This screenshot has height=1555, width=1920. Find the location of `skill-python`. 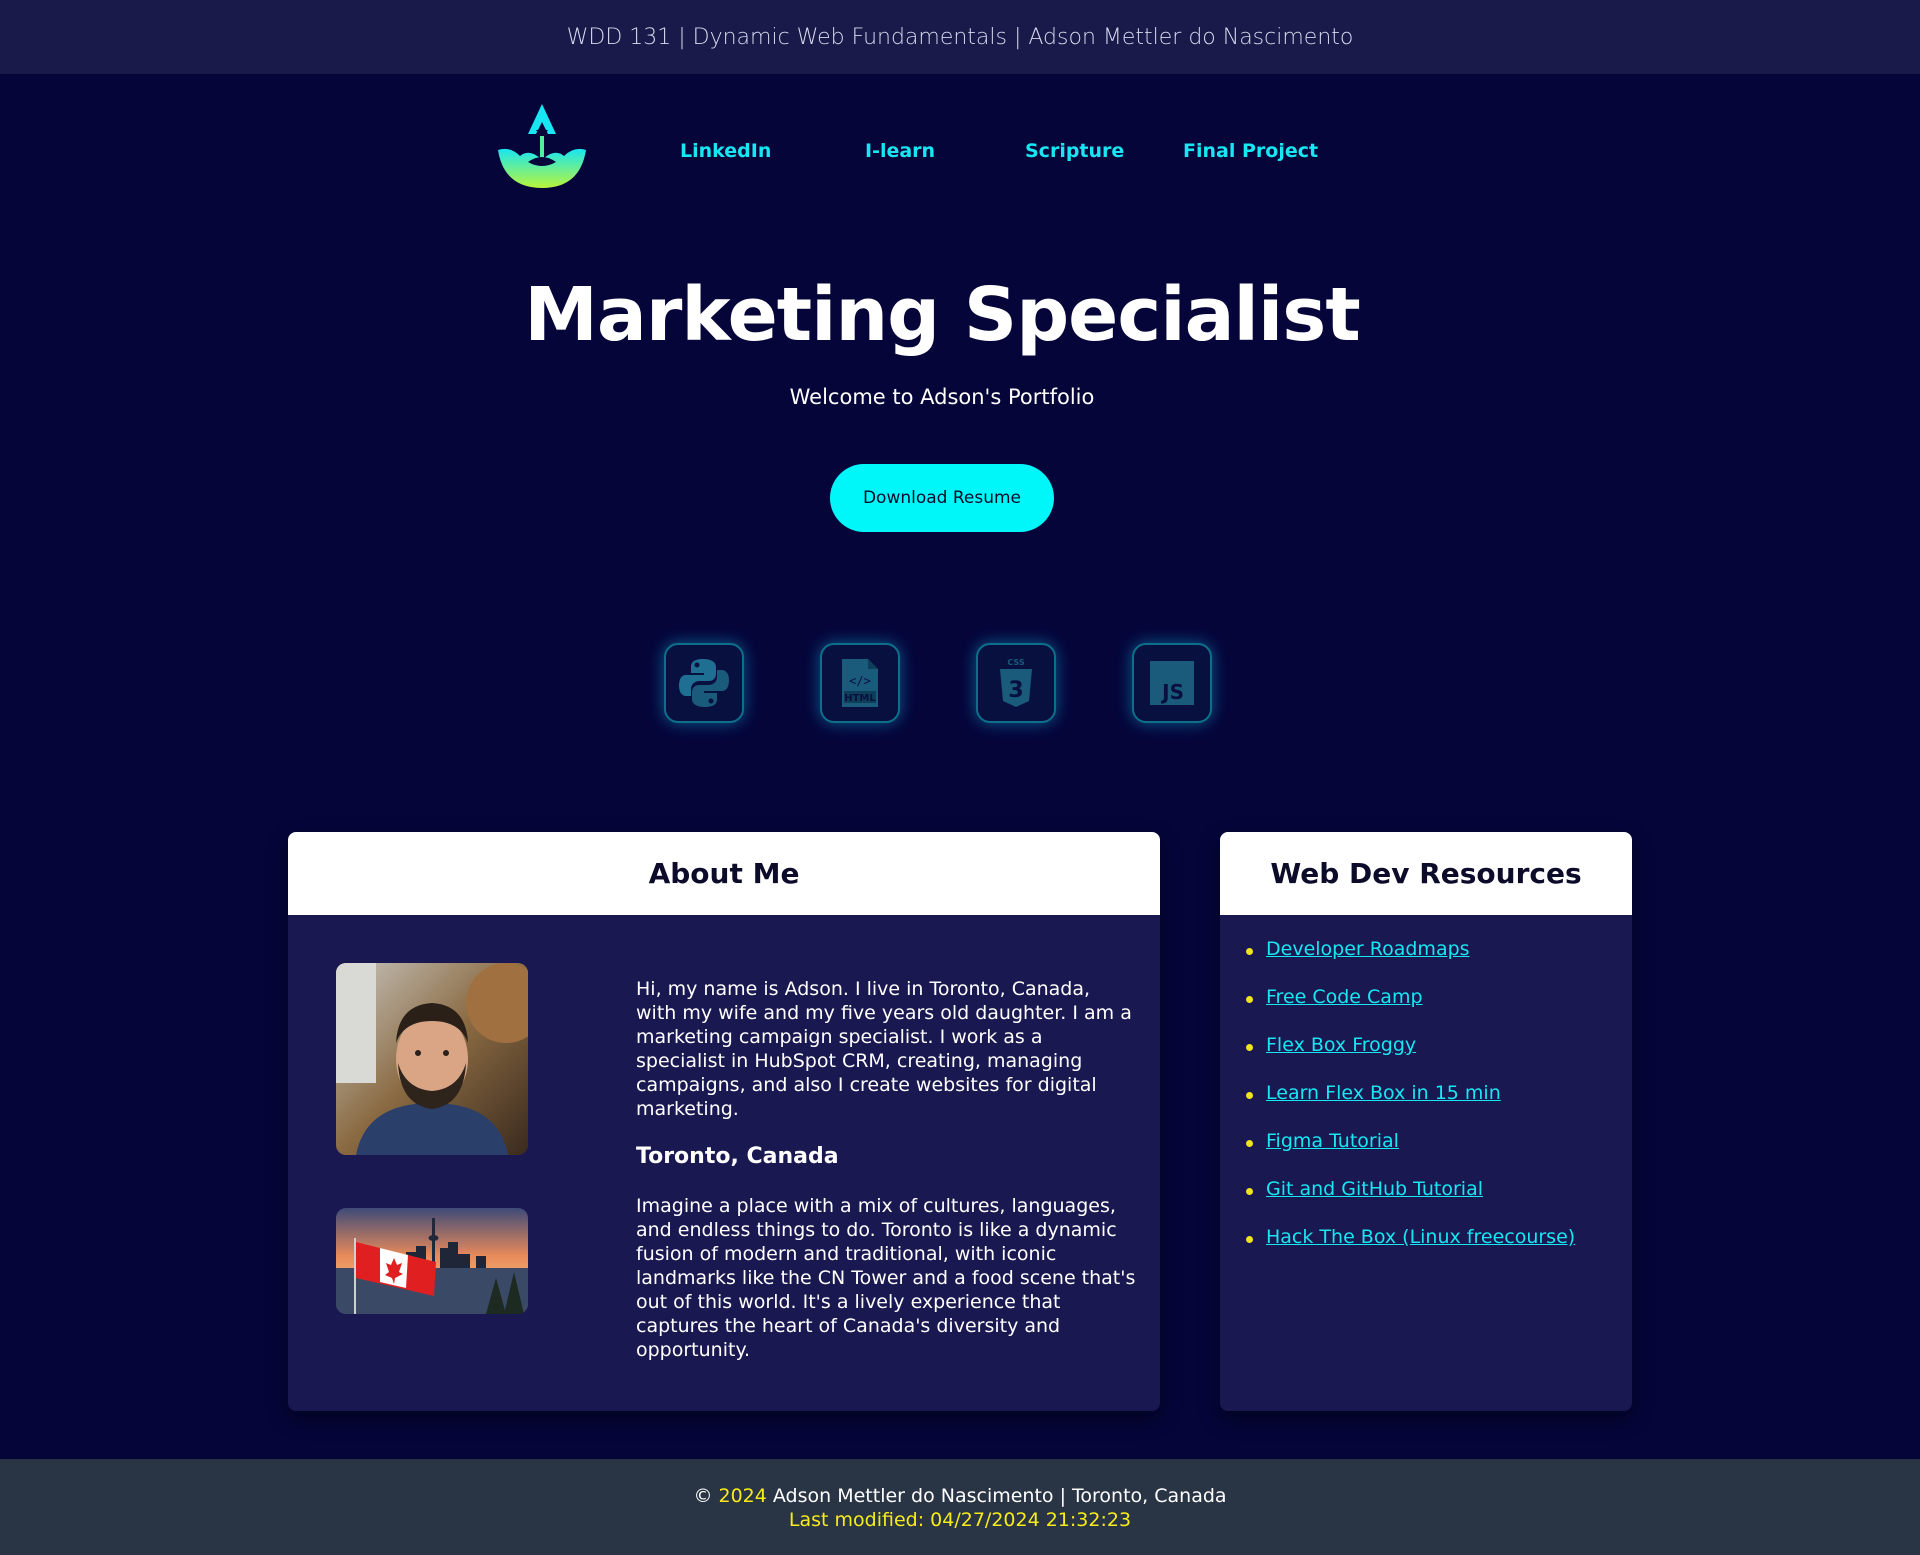

skill-python is located at coordinates (704, 683).